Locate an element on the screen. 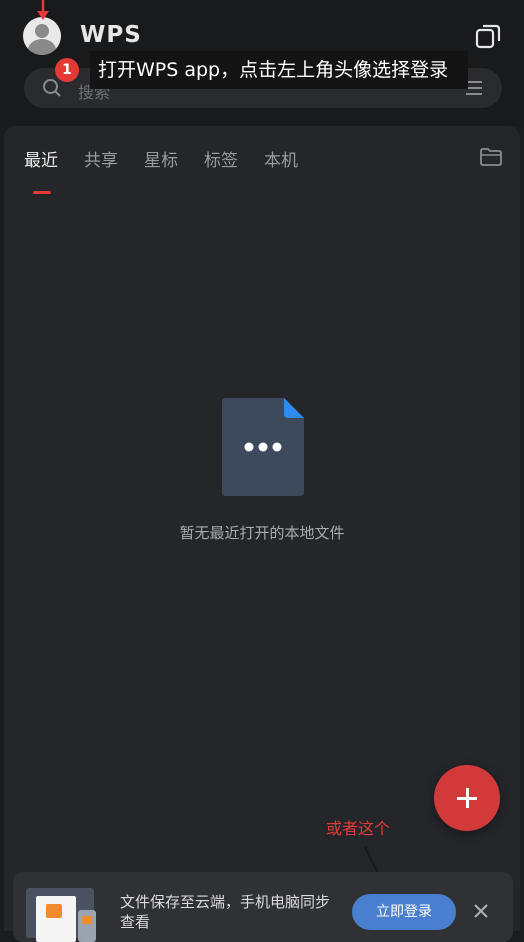 Image resolution: width=524 pixels, height=942 pixels. avatar-head is located at coordinates (42, 31).